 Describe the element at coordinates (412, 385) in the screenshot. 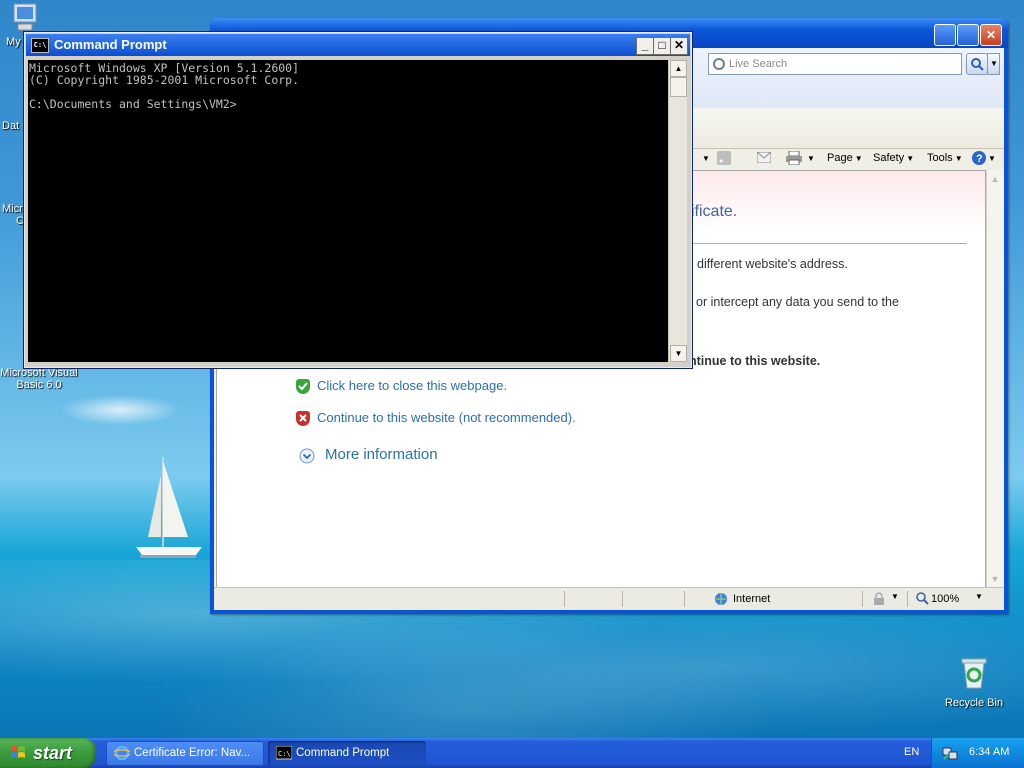

I see `close-webpage-link: Click here to close this webpage.` at that location.